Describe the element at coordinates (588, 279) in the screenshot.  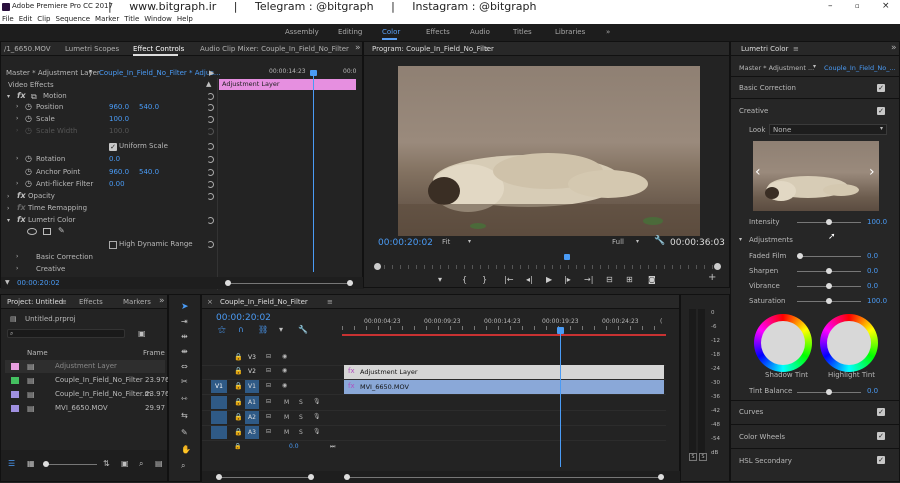
I see `go-to-out-icon: →|` at that location.